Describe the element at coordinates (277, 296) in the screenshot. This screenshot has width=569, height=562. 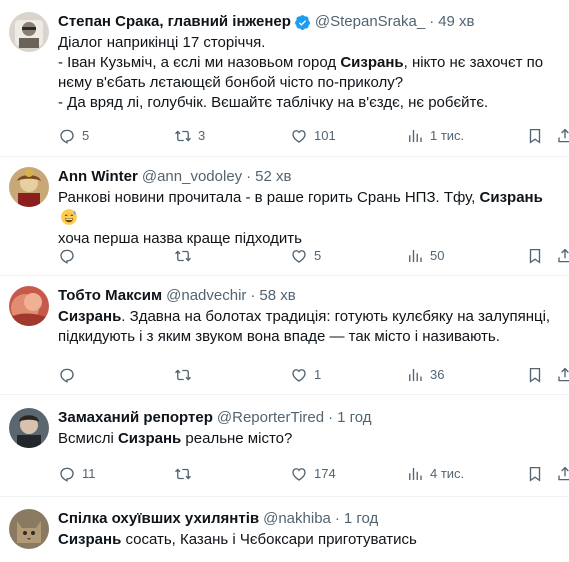
I see `timestamp: 58 хв` at that location.